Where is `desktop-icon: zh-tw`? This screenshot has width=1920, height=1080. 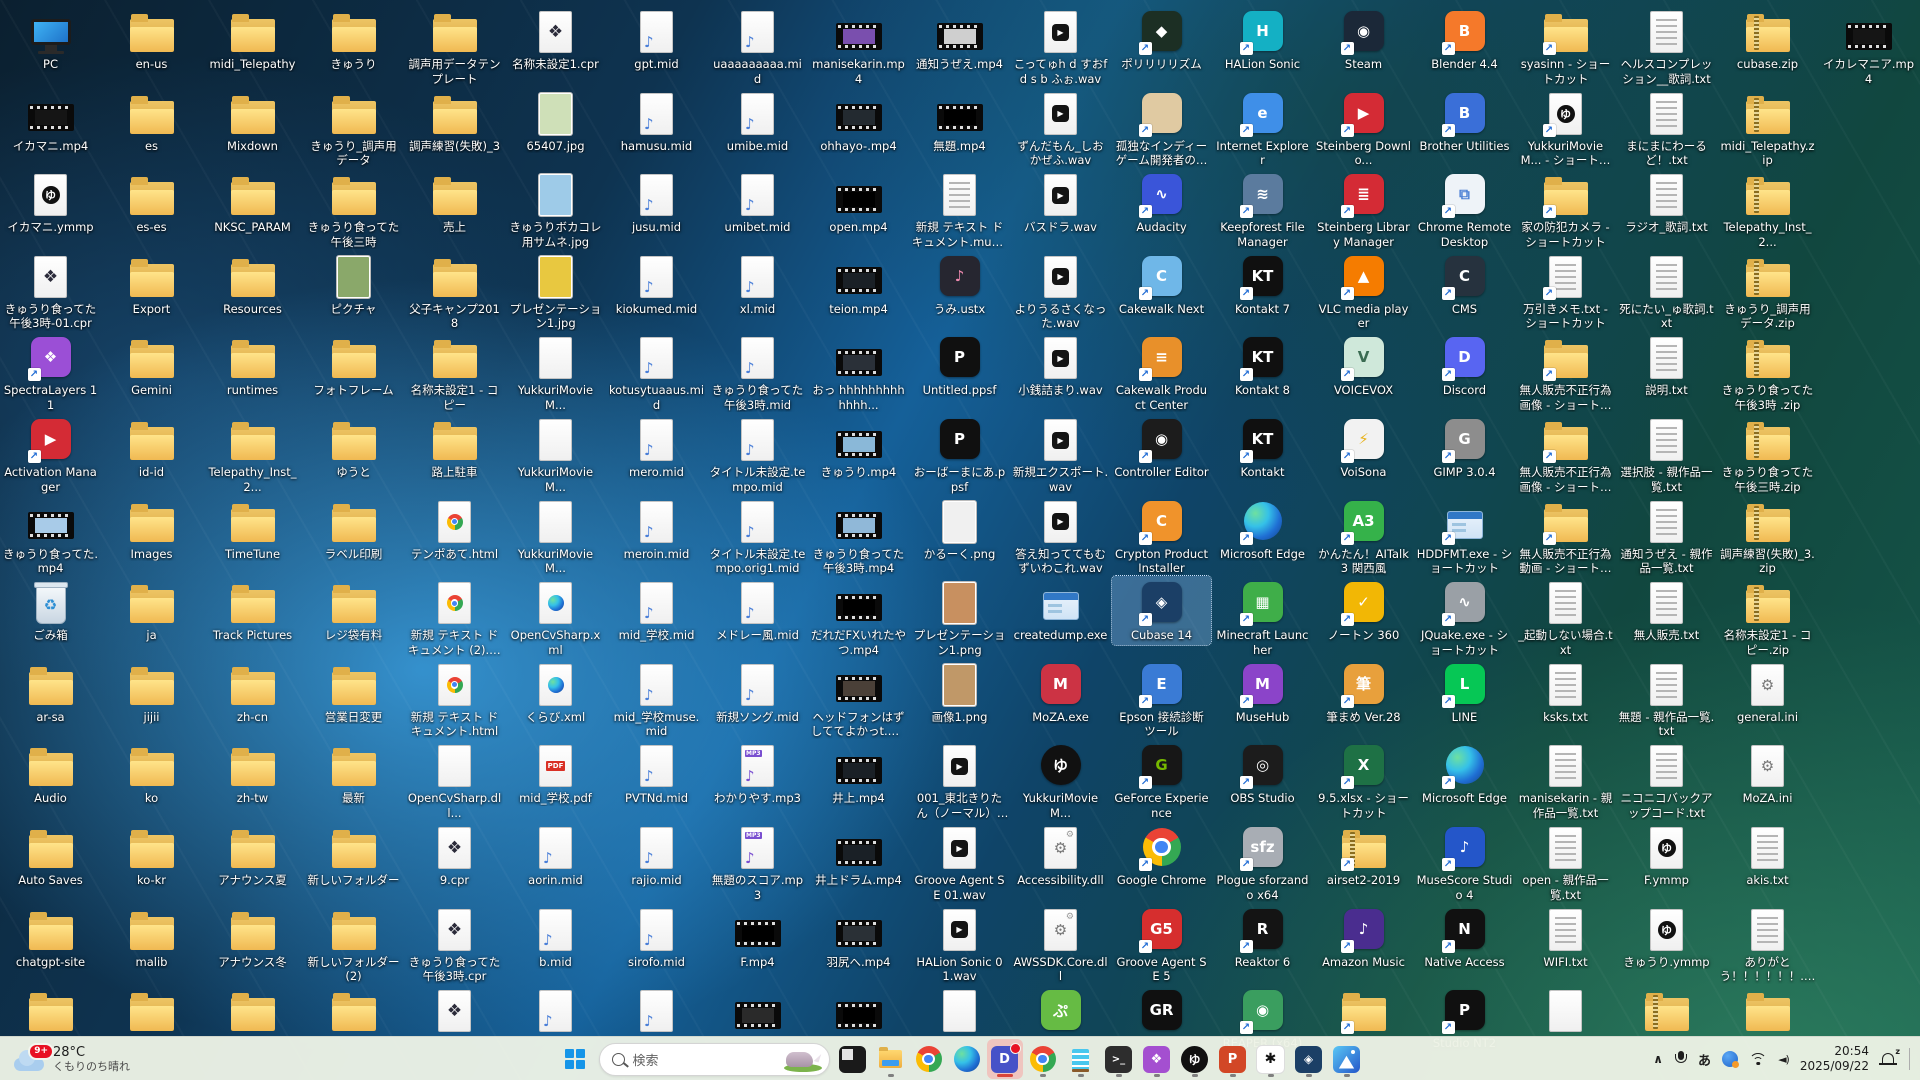
desktop-icon: zh-tw is located at coordinates (252, 773).